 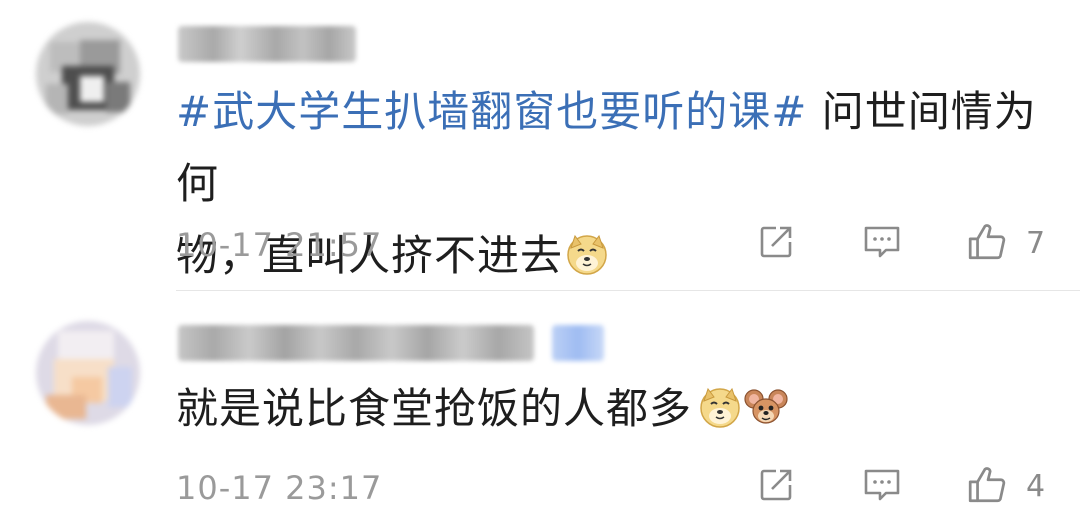 What do you see at coordinates (434, 408) in the screenshot?
I see `comment-text-line1: 就是说比食堂抢饭的人都多` at bounding box center [434, 408].